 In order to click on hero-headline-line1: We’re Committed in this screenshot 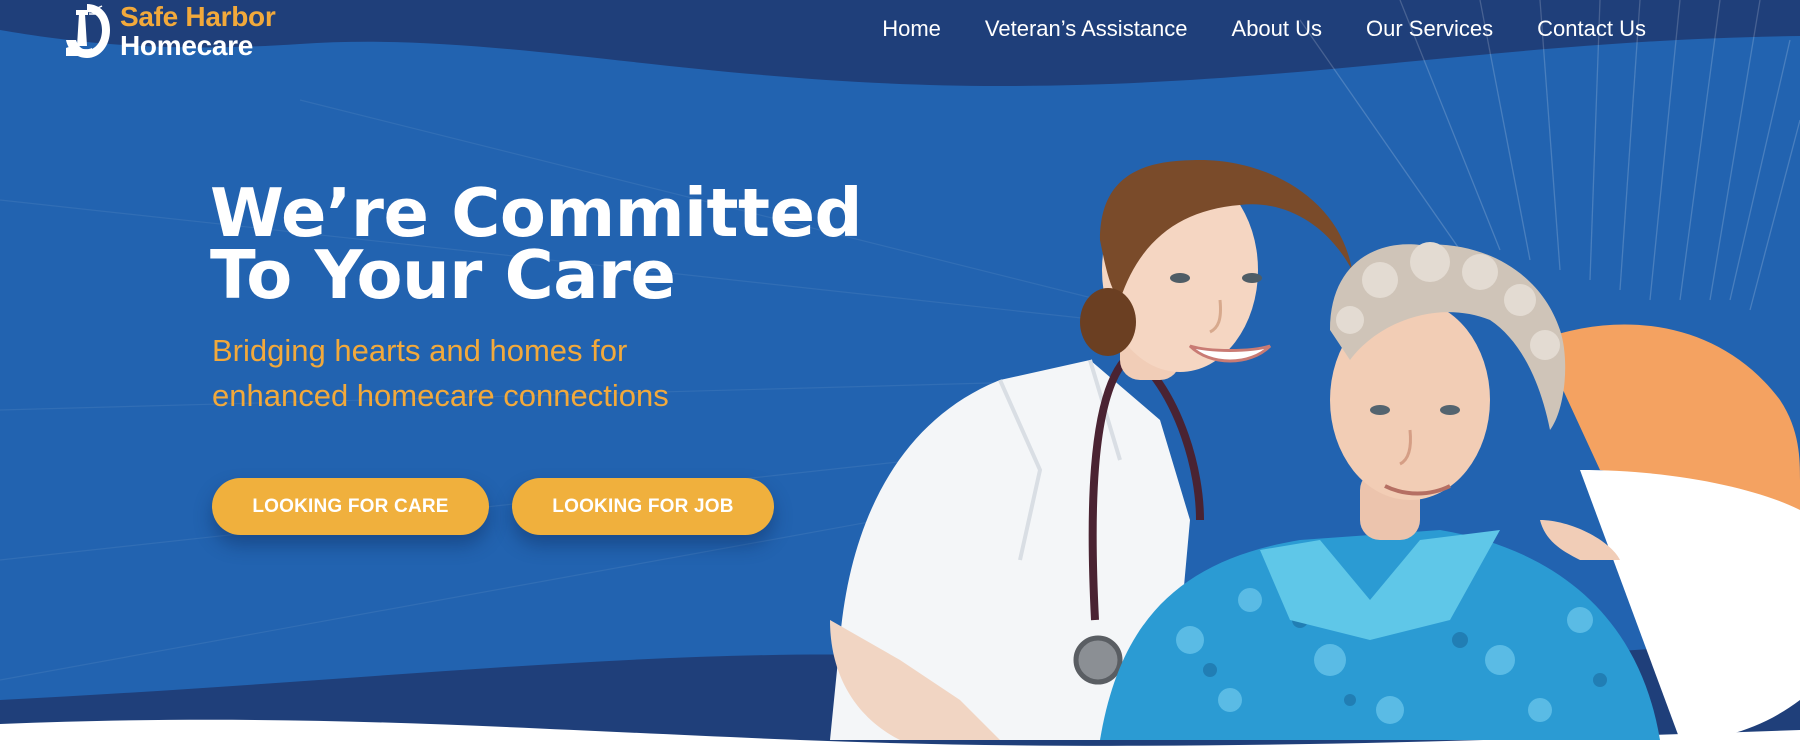, I will do `click(536, 213)`.